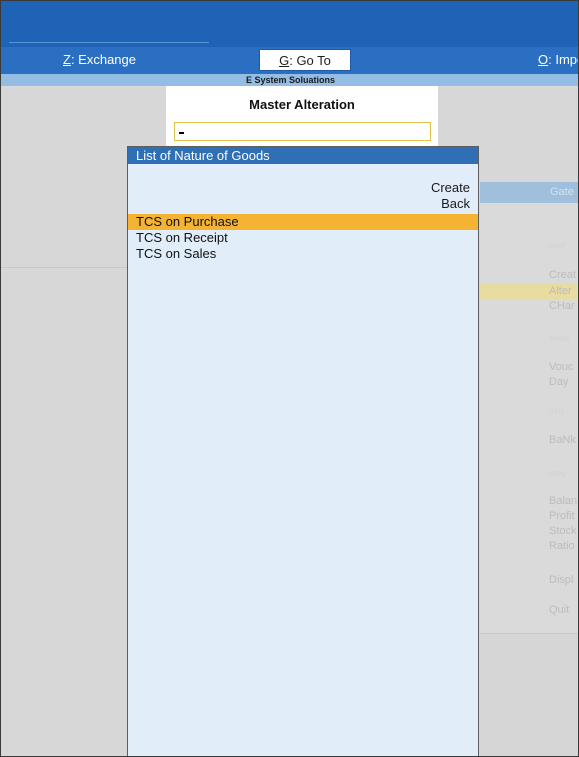  I want to click on gateway-section-masters: MAST, so click(557, 247).